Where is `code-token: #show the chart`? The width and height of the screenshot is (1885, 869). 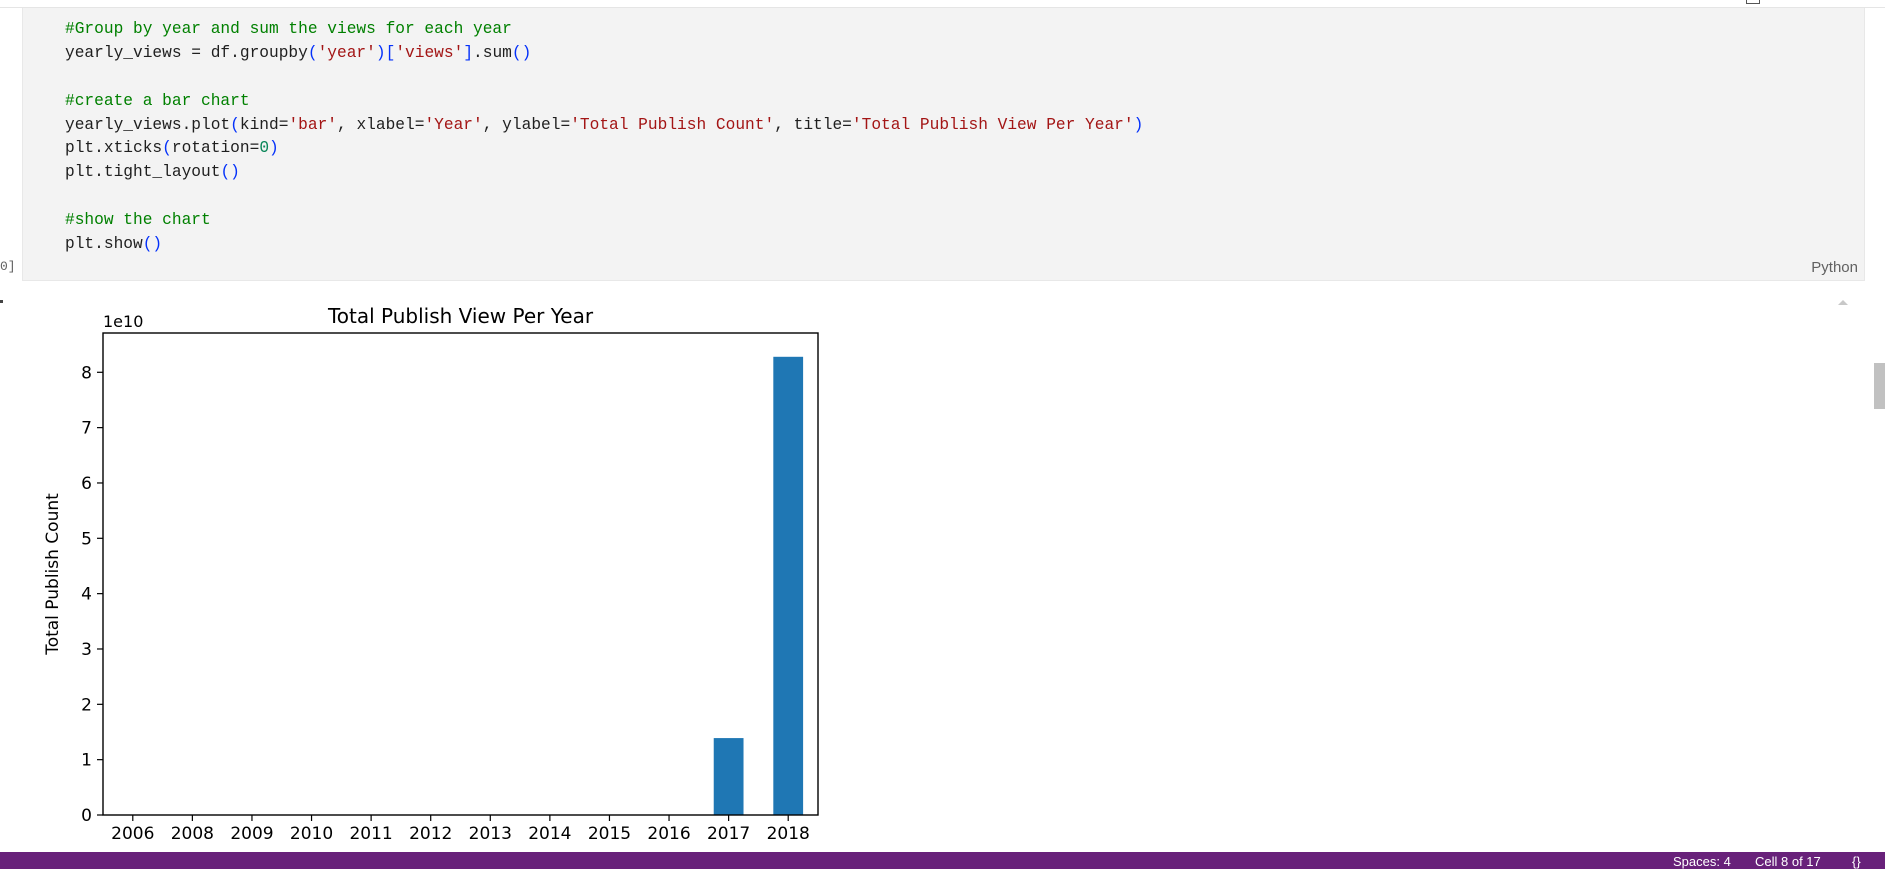
code-token: #show the chart is located at coordinates (138, 220).